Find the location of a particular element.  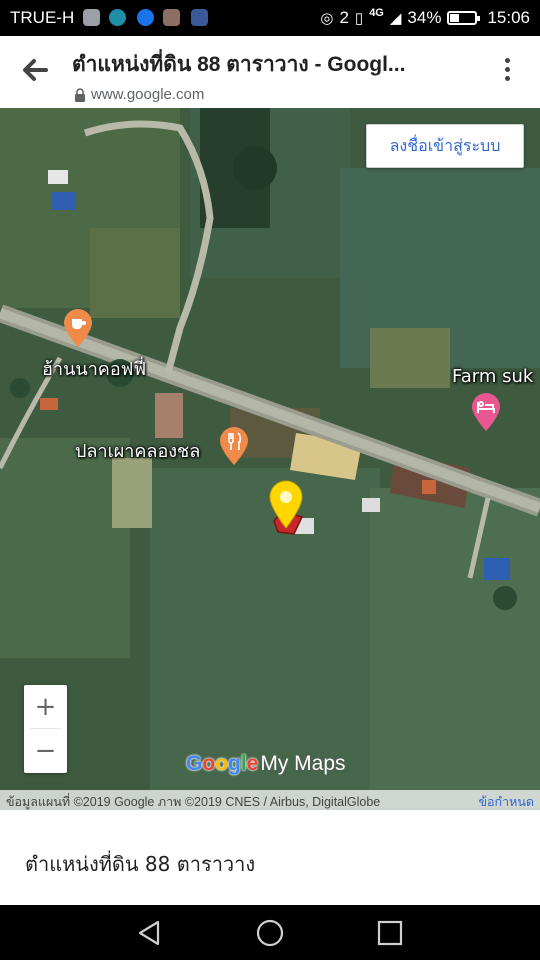

status-bar: TRUE-H ◎ 2 ▯ 4G ◢ 34% 15:06 is located at coordinates (270, 18).